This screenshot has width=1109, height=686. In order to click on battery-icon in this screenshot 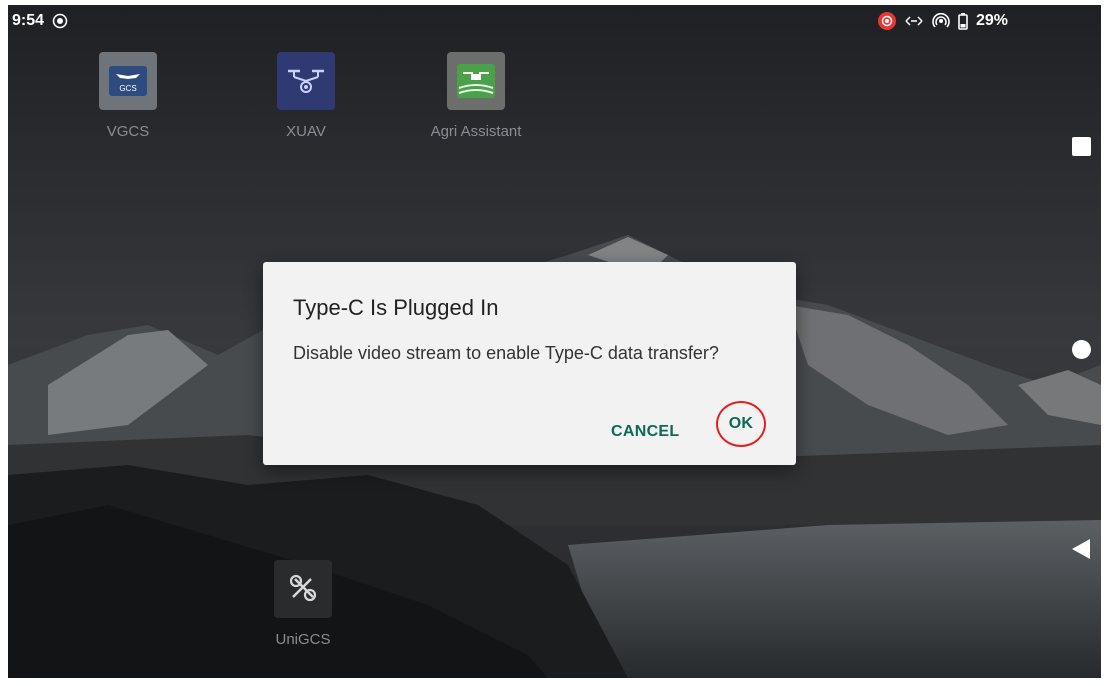, I will do `click(963, 21)`.